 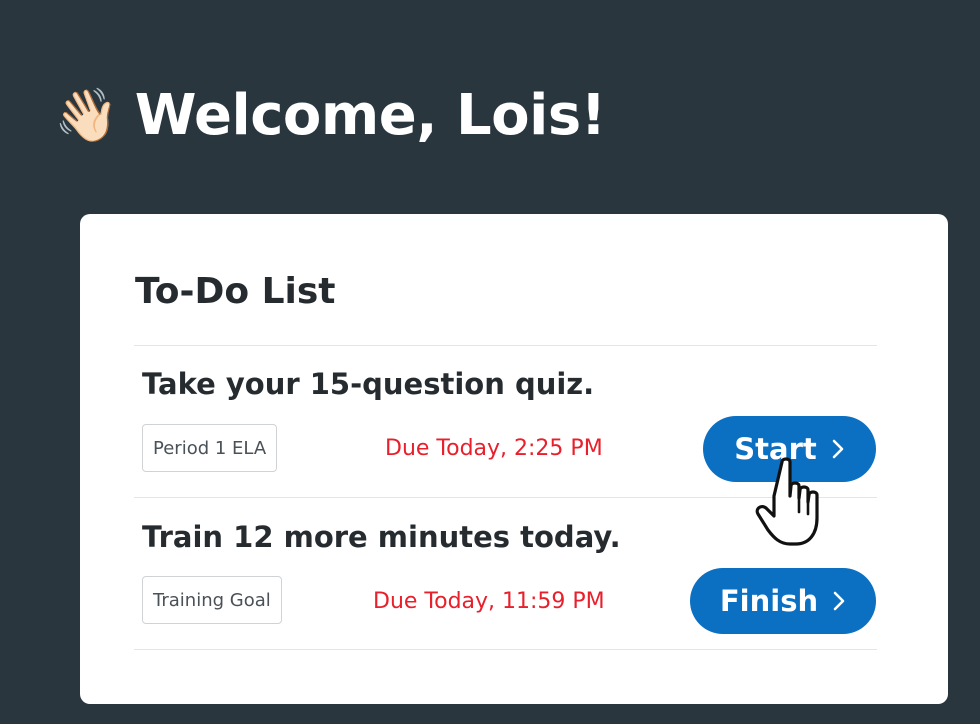 What do you see at coordinates (86, 116) in the screenshot?
I see `waving-hand-icon: 👋🏻` at bounding box center [86, 116].